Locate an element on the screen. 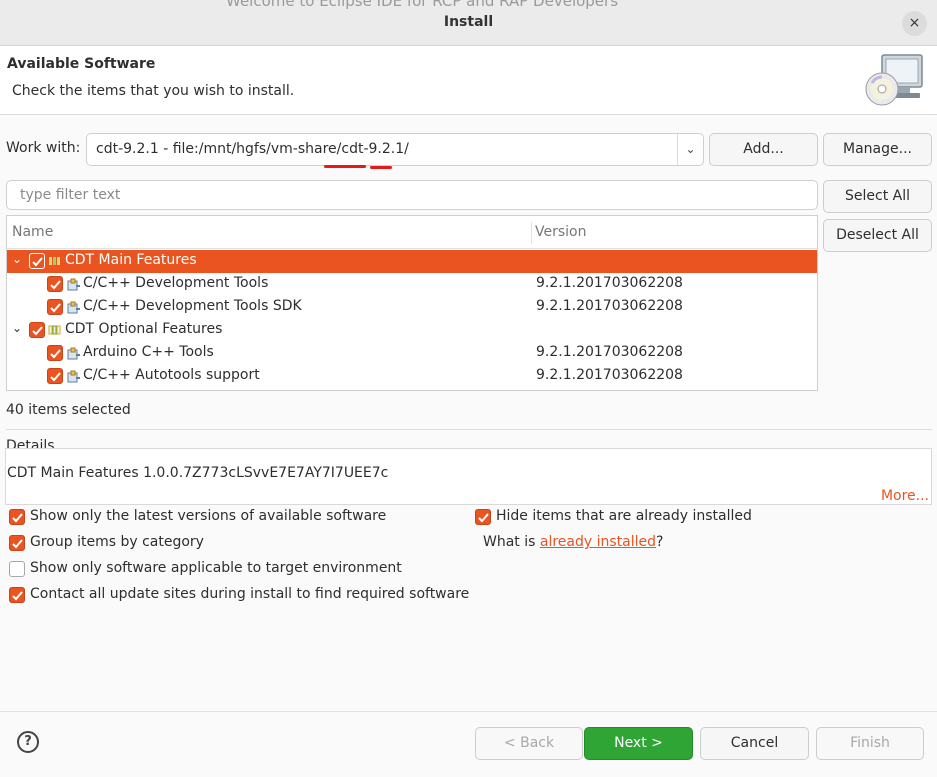 This screenshot has width=937, height=777. what-is-suffix: ? is located at coordinates (660, 542).